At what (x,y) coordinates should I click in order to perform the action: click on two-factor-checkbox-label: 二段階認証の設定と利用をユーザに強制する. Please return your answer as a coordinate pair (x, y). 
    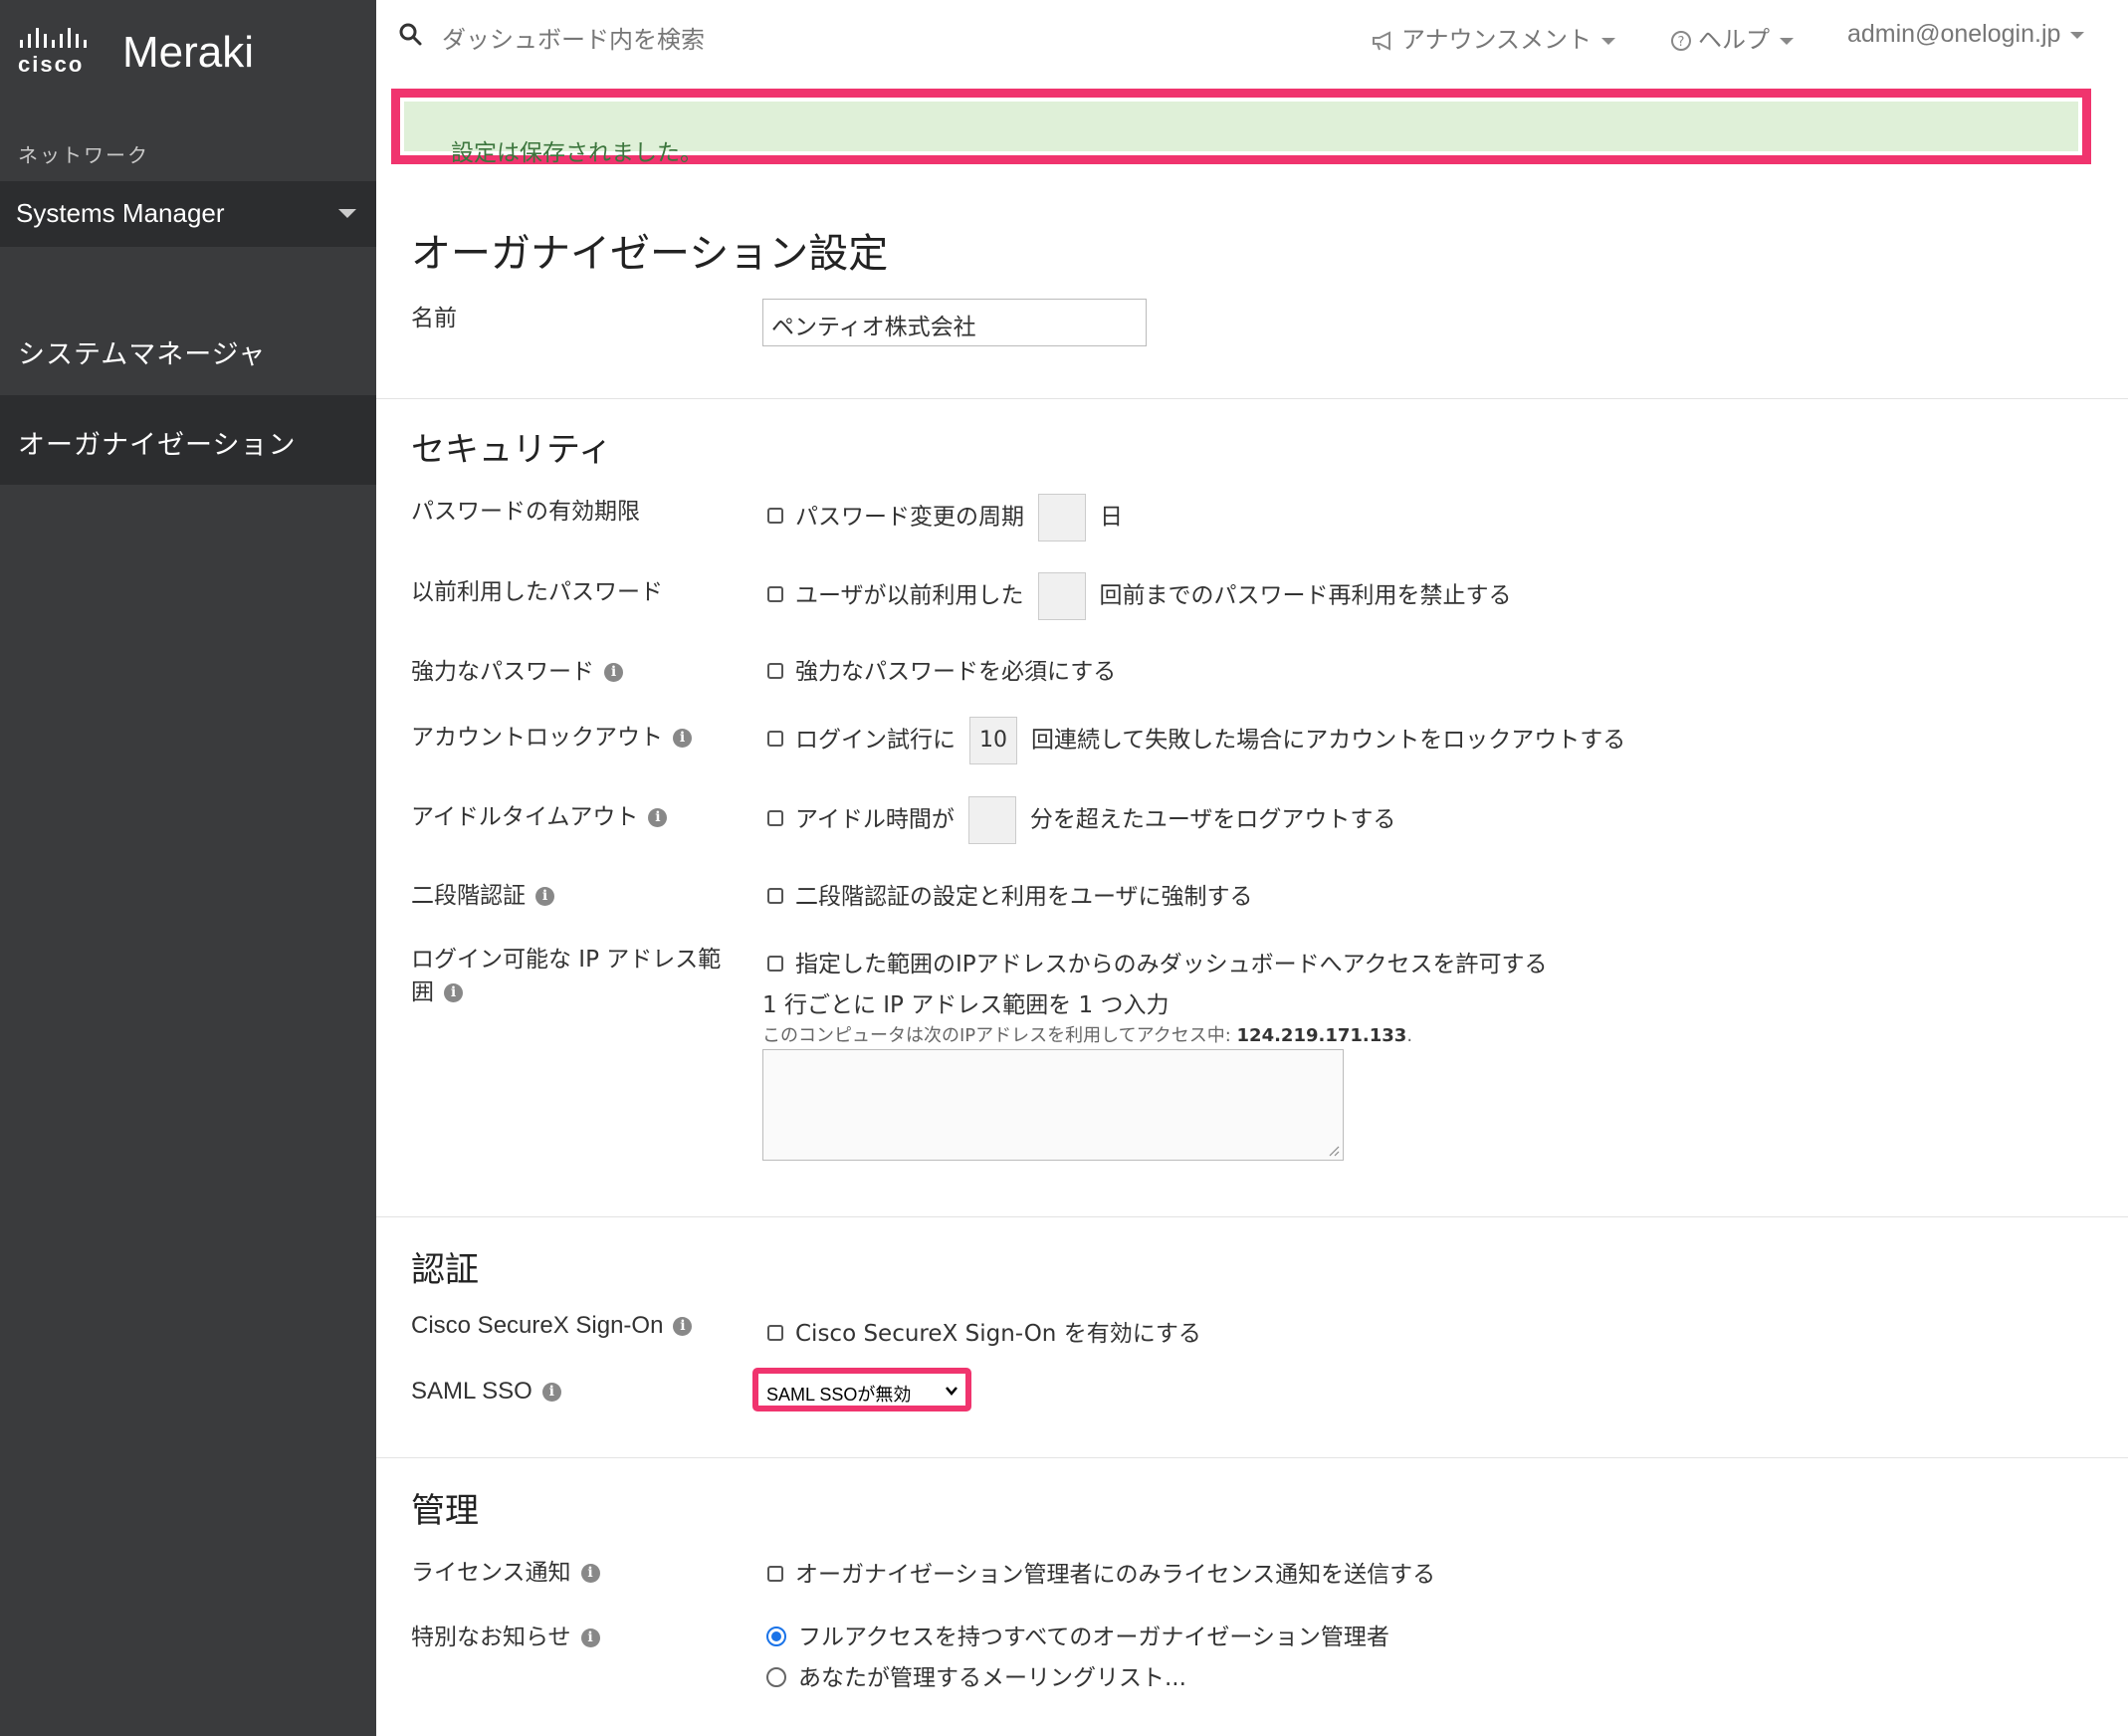
    Looking at the image, I should click on (1024, 897).